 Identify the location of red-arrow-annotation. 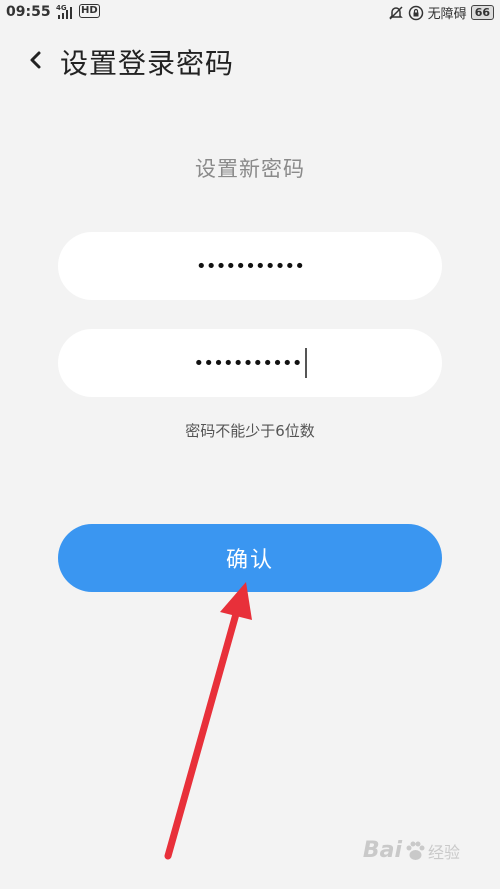
(208, 721).